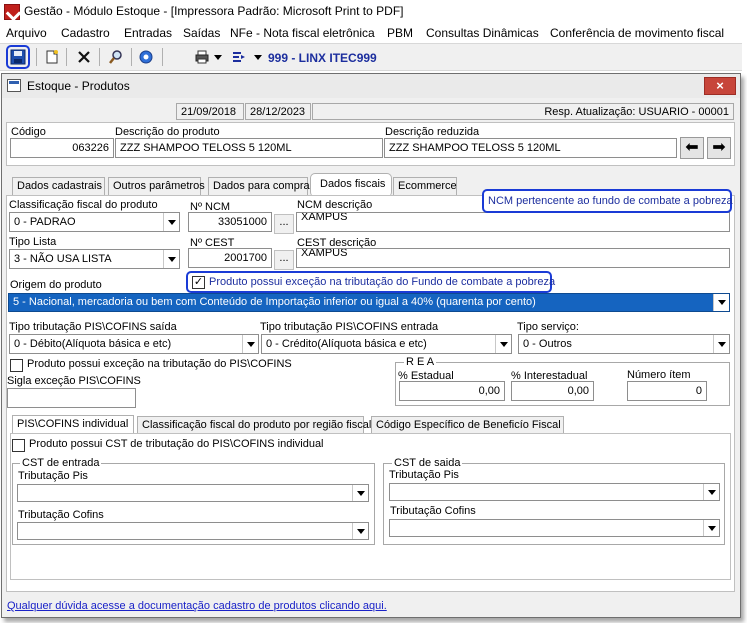 Image resolution: width=747 pixels, height=623 pixels. What do you see at coordinates (16, 365) in the screenshot?
I see `excecao-pis-checkbox` at bounding box center [16, 365].